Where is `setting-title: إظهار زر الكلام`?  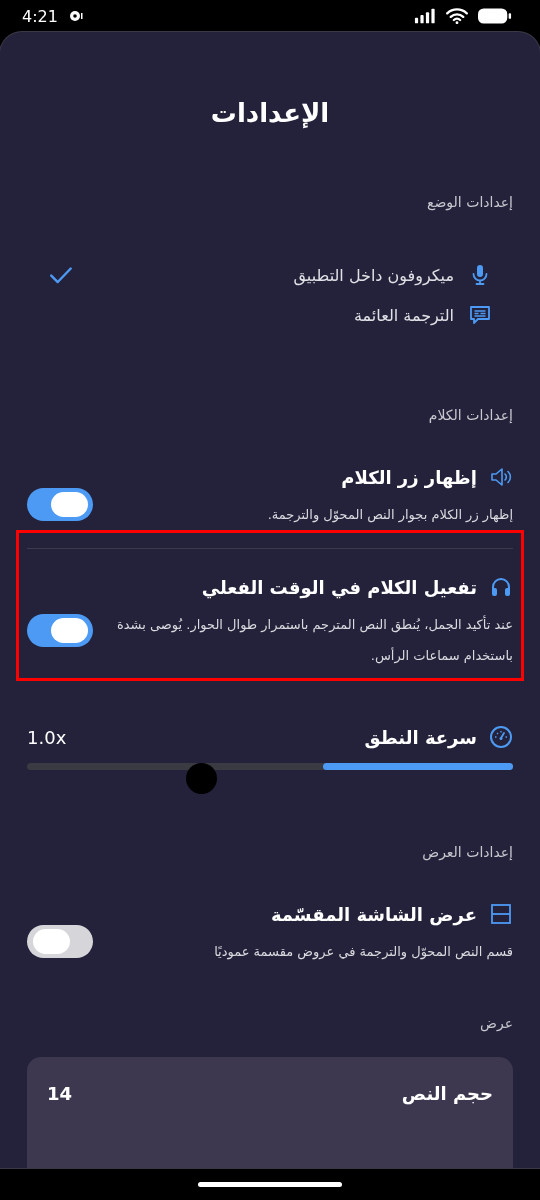
setting-title: إظهار زر الكلام is located at coordinates (409, 477).